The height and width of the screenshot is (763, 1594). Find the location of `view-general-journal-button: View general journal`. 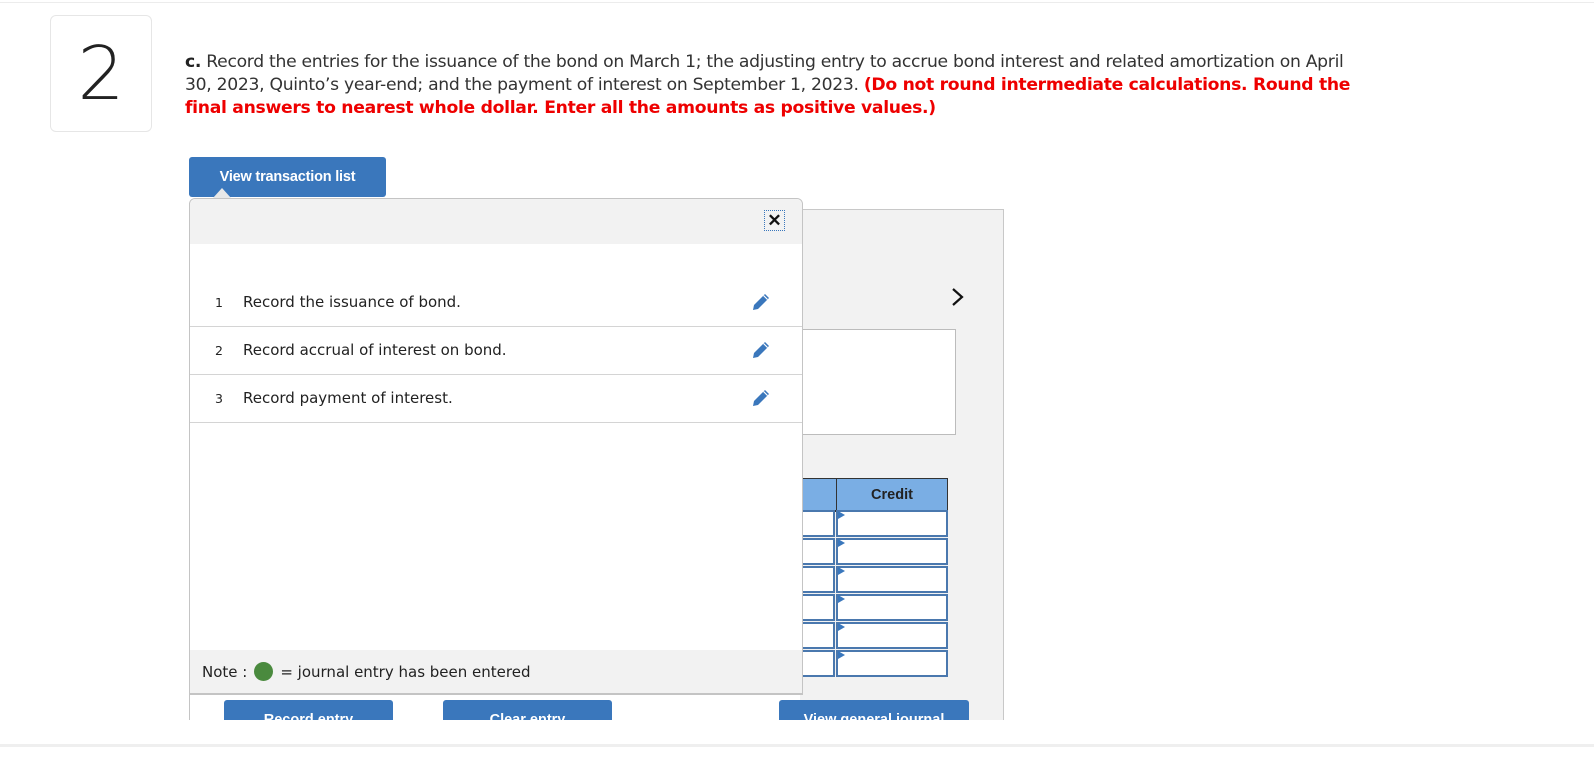

view-general-journal-button: View general journal is located at coordinates (874, 710).